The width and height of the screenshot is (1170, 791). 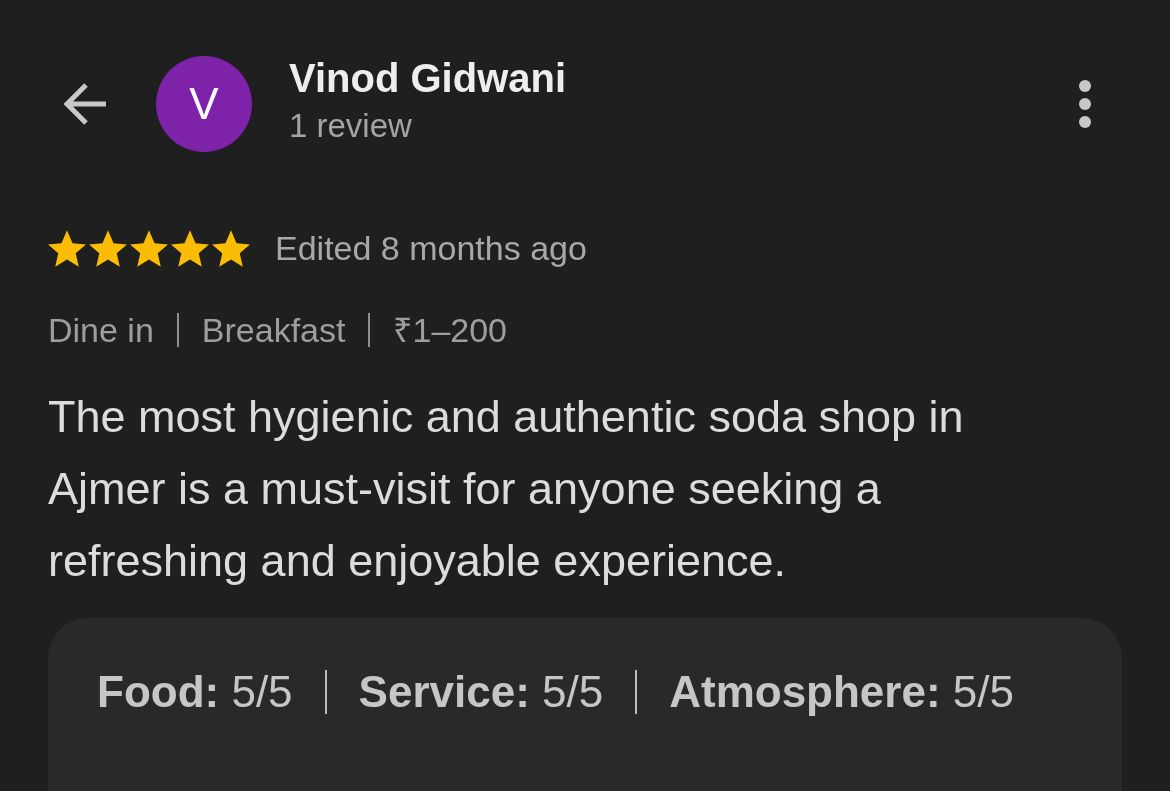 I want to click on review-tag: ₹1–200, so click(x=450, y=330).